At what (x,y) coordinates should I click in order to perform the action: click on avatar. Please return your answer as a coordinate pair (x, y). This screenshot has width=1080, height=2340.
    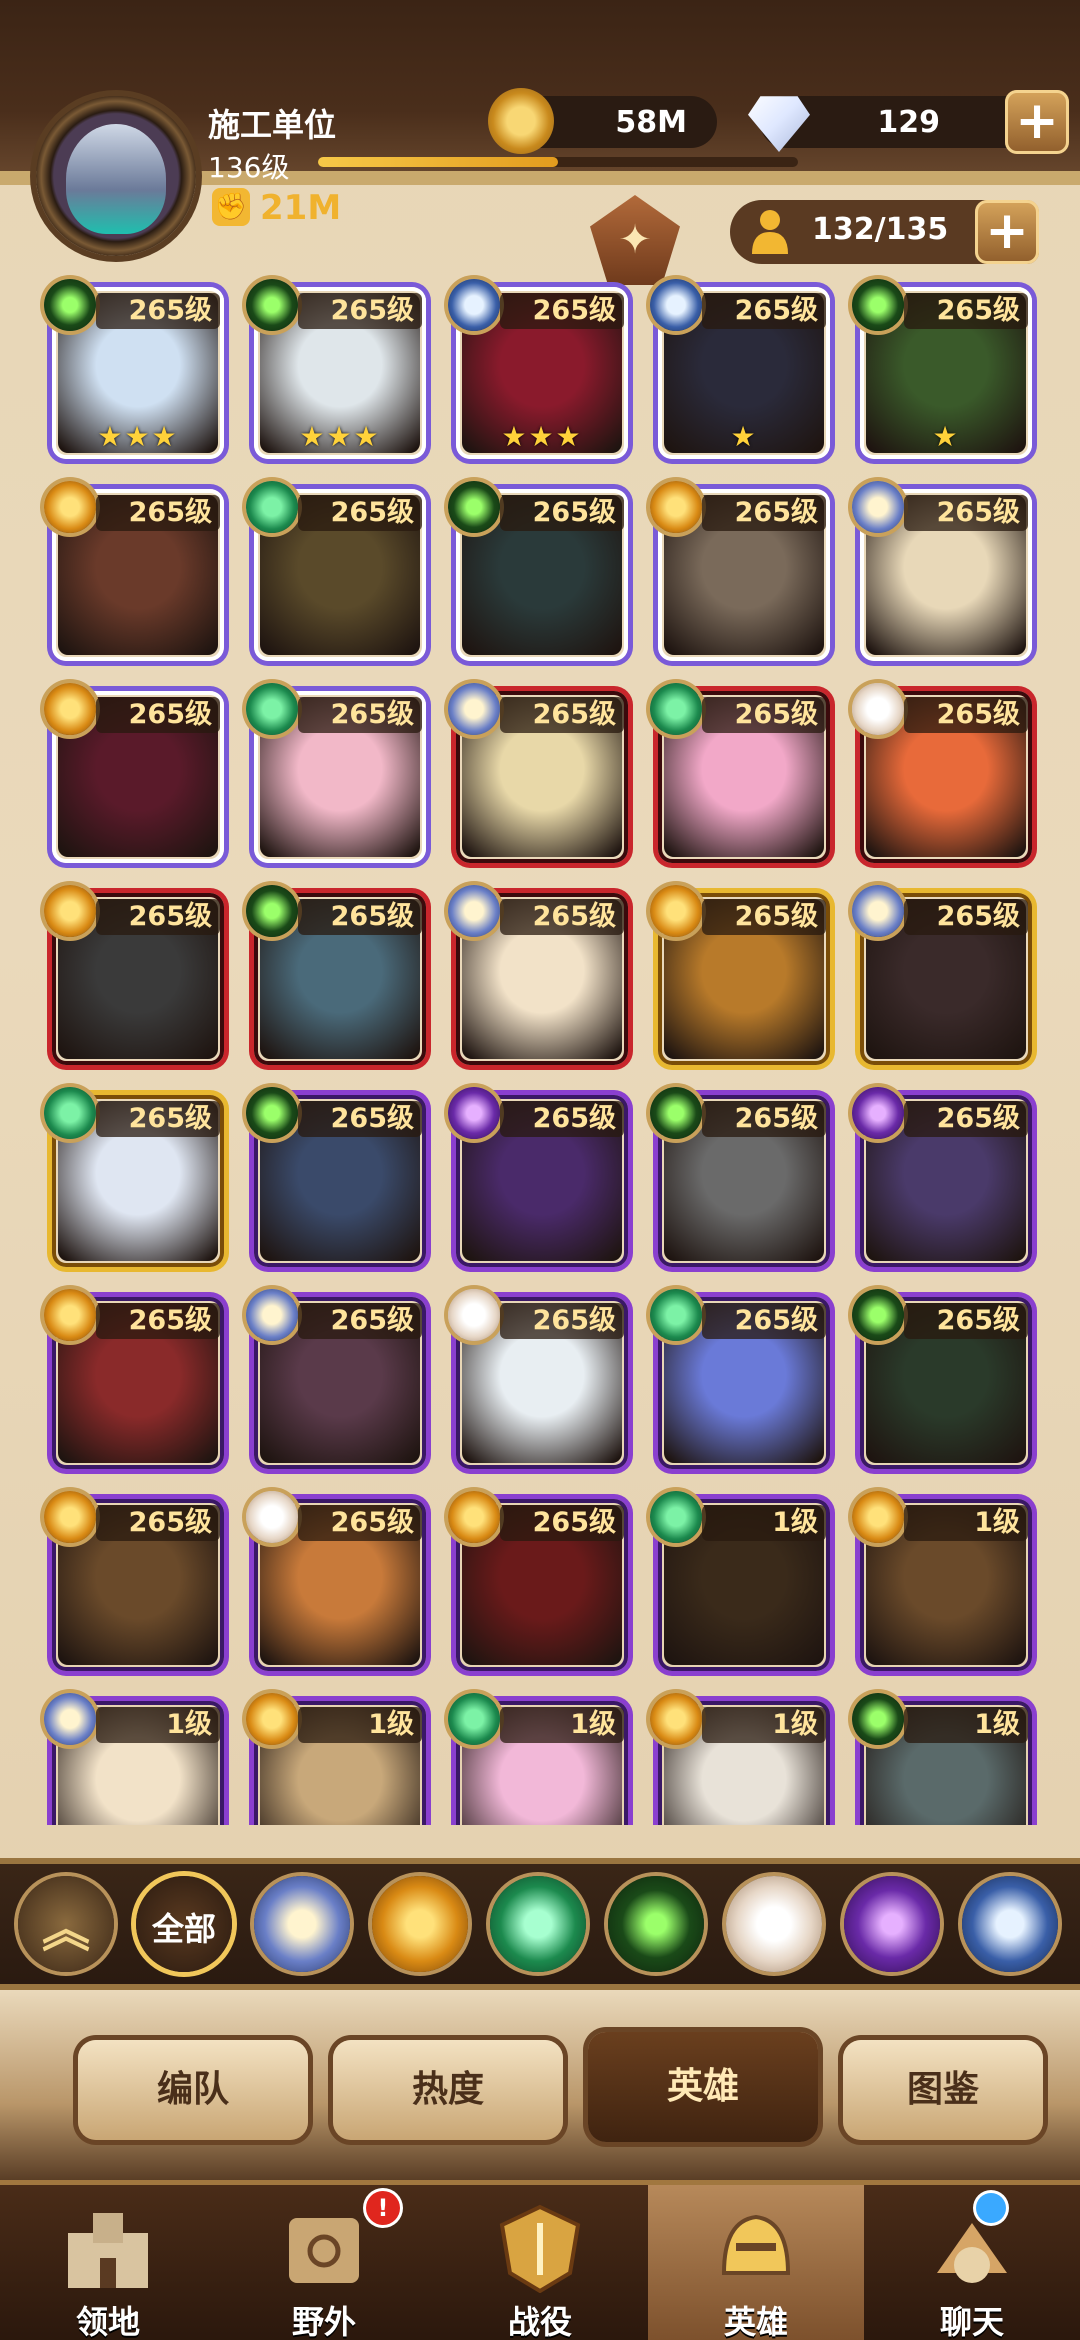
    Looking at the image, I should click on (116, 176).